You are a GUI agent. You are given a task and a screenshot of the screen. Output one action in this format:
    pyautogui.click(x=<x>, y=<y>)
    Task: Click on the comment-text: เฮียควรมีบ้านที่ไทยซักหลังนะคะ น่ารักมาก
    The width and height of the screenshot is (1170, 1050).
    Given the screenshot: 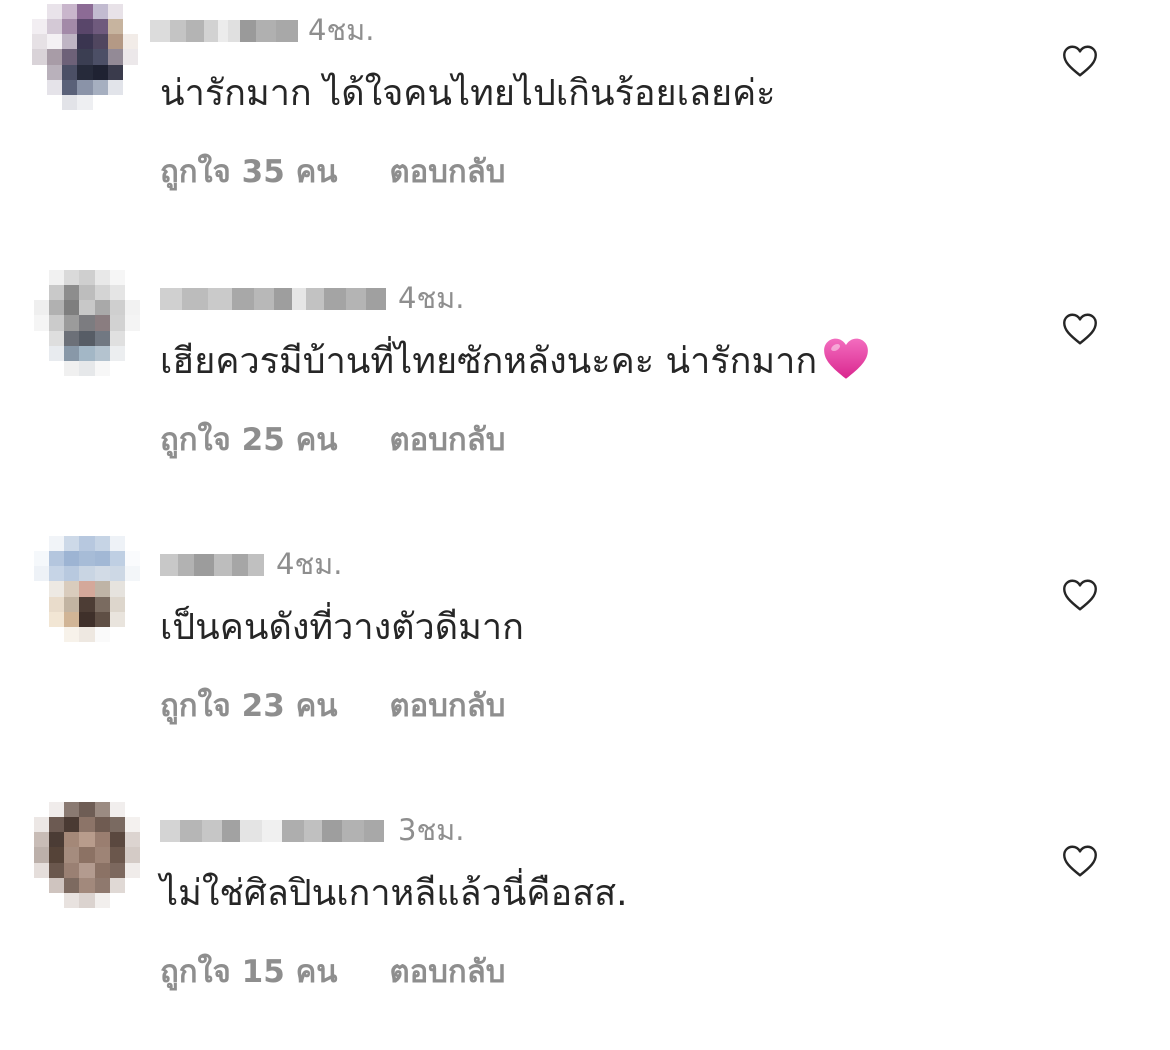 What is the action you would take?
    pyautogui.click(x=515, y=363)
    